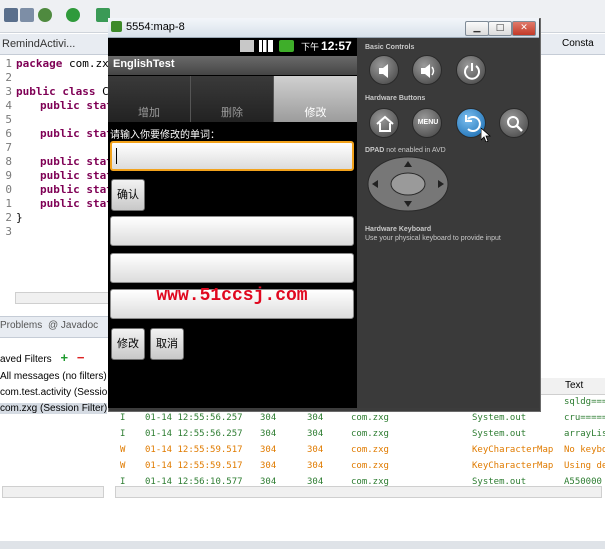  What do you see at coordinates (8, 105) in the screenshot?
I see `line-number: 4` at bounding box center [8, 105].